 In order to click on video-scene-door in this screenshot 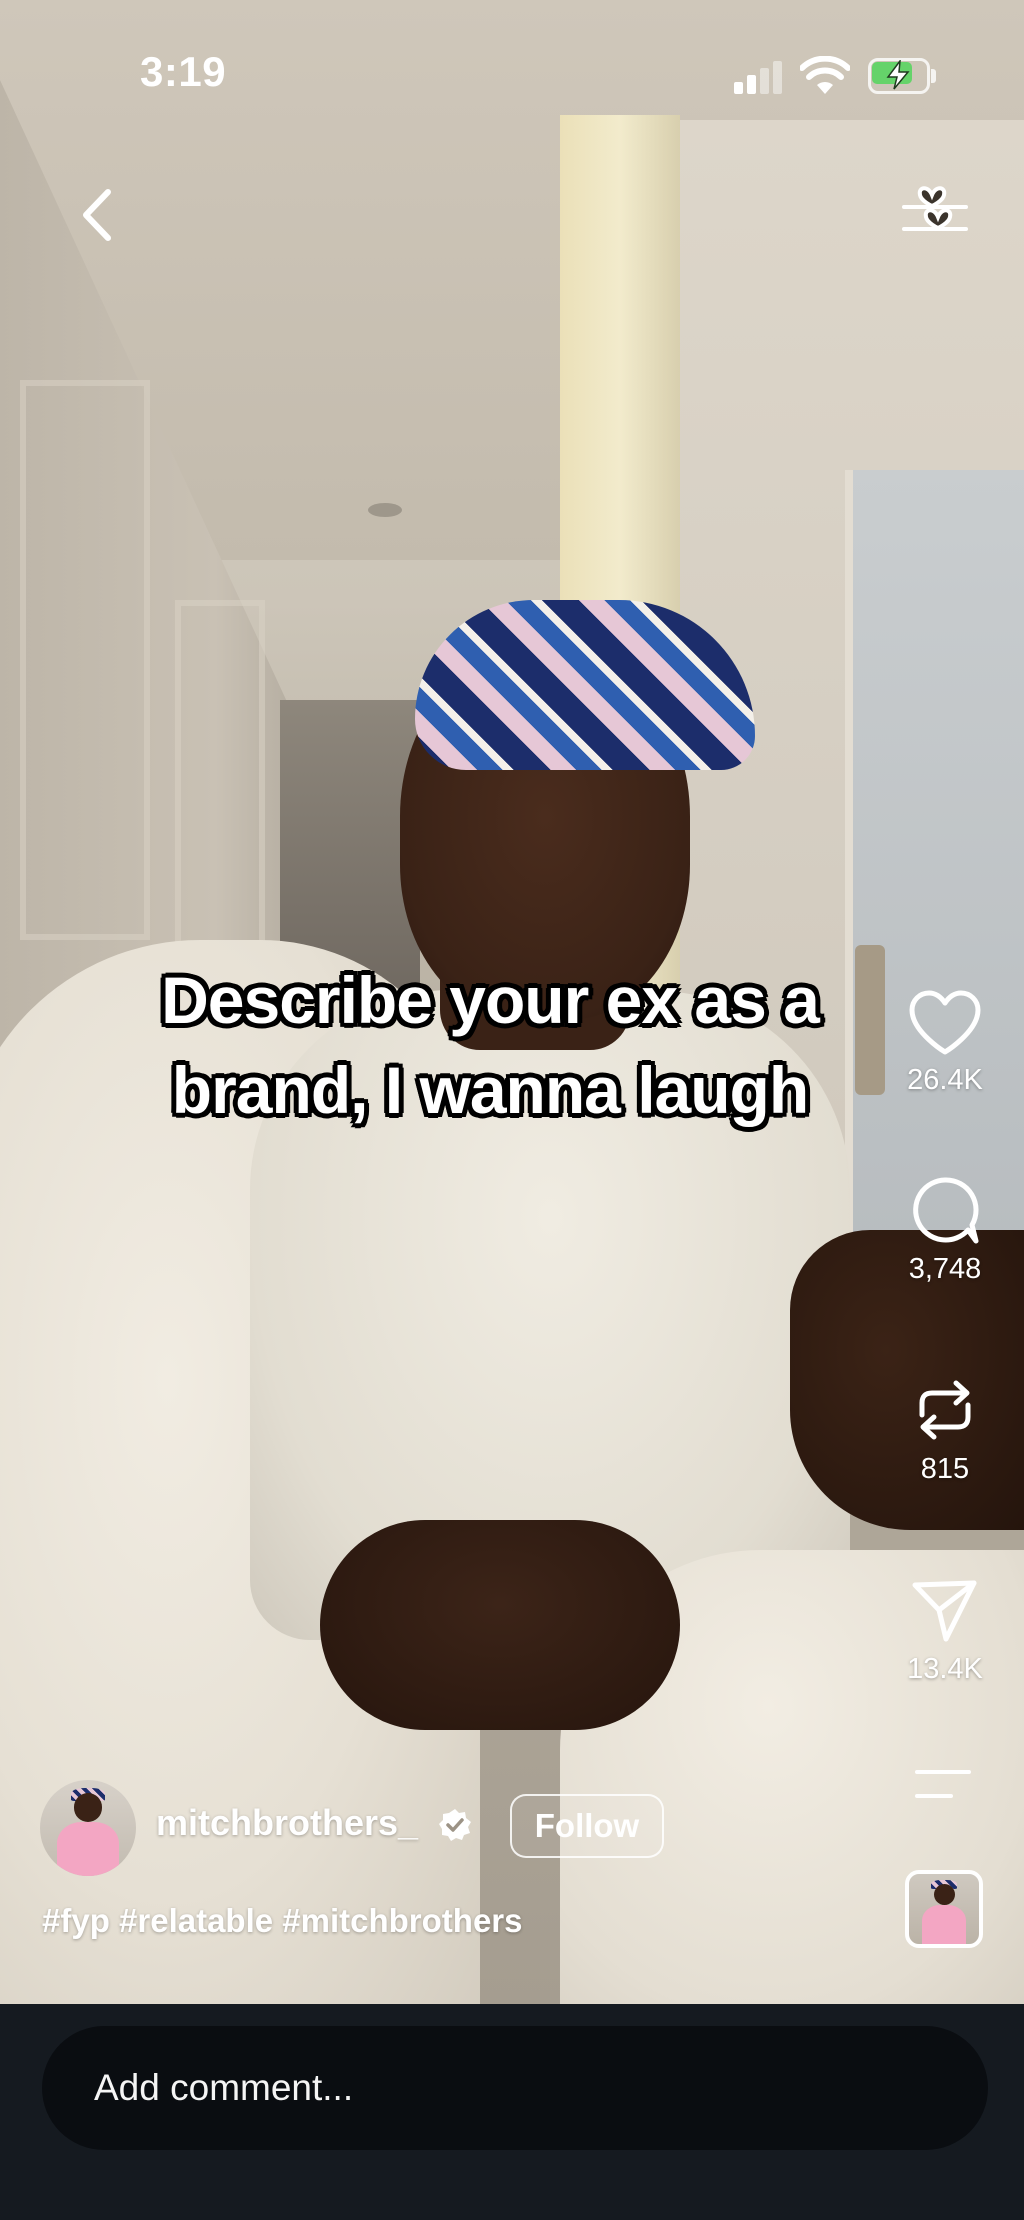, I will do `click(934, 880)`.